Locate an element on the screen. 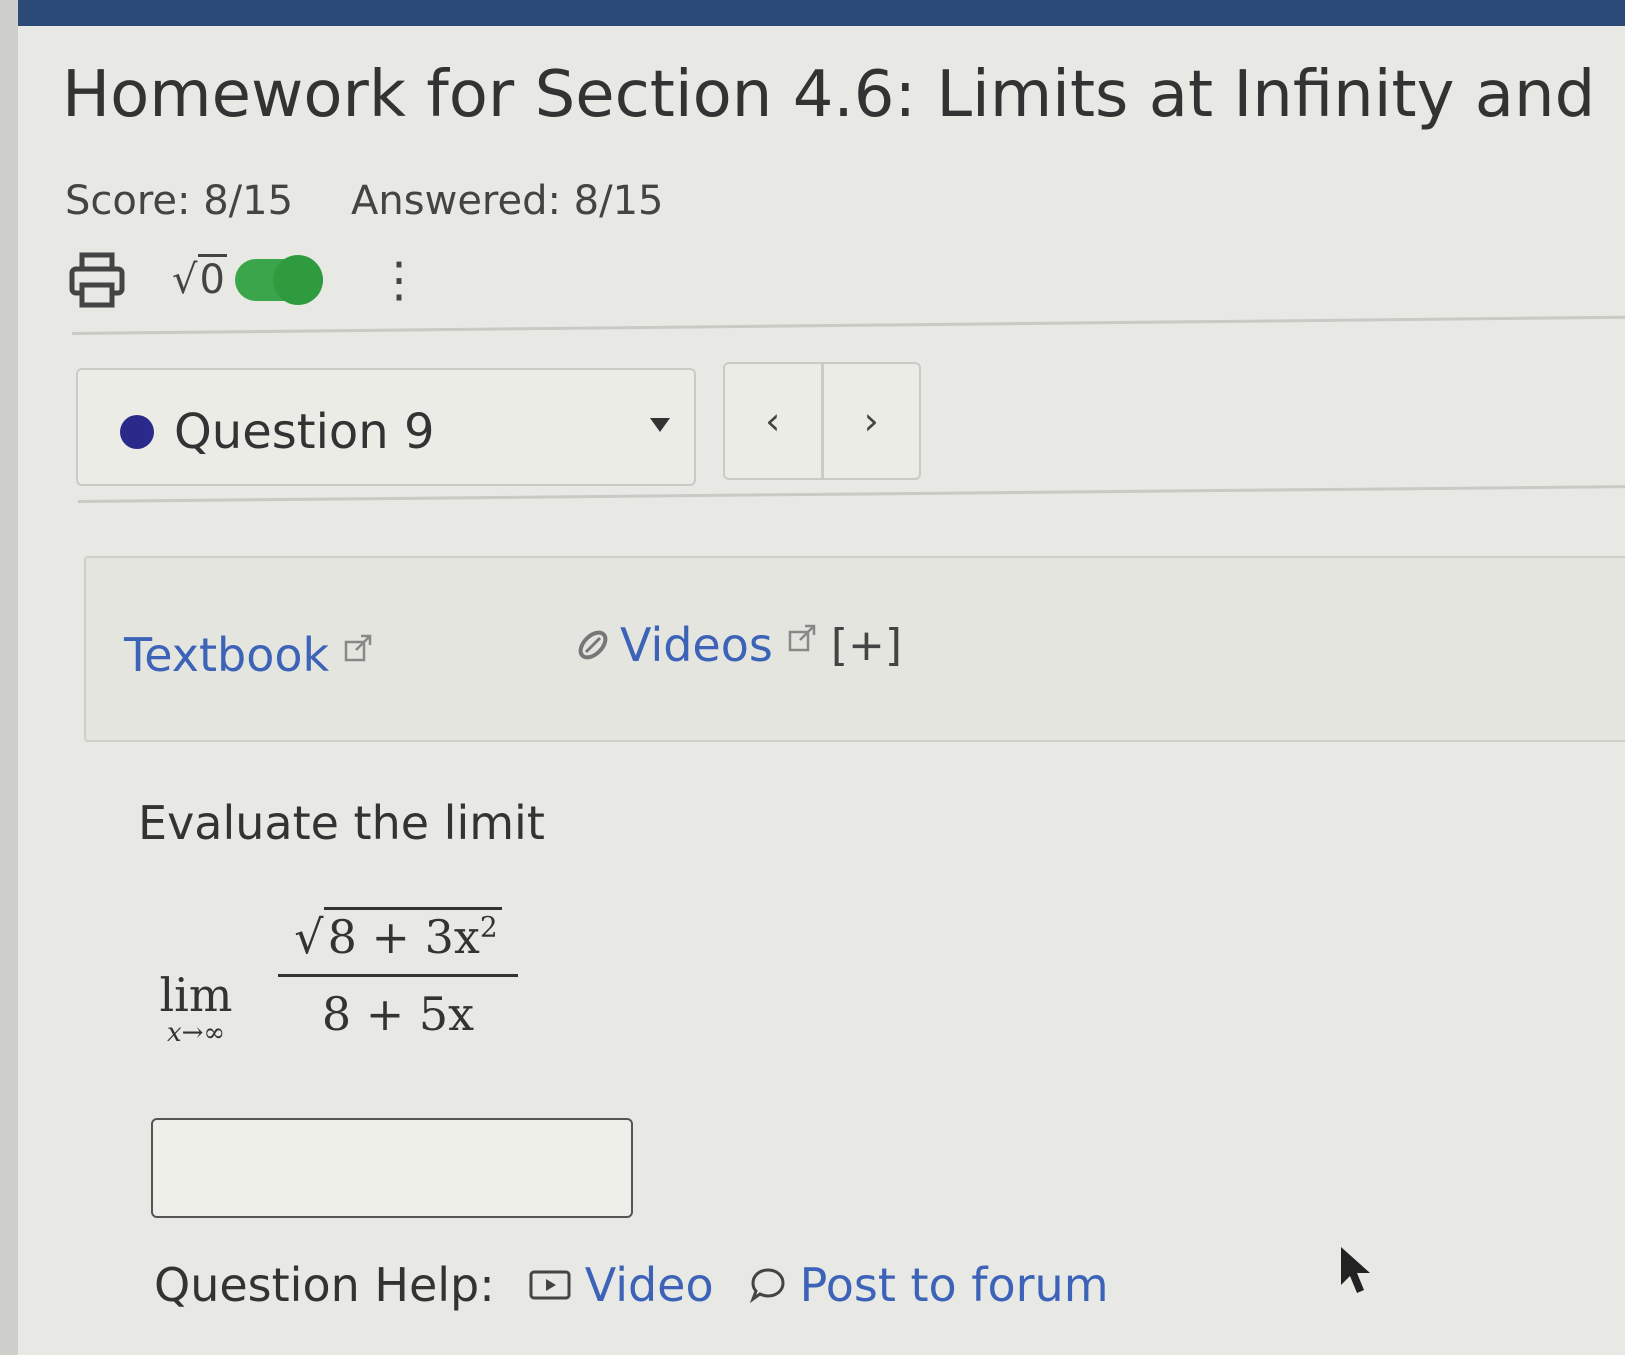 This screenshot has width=1625, height=1355. paperclip-icon is located at coordinates (593, 645).